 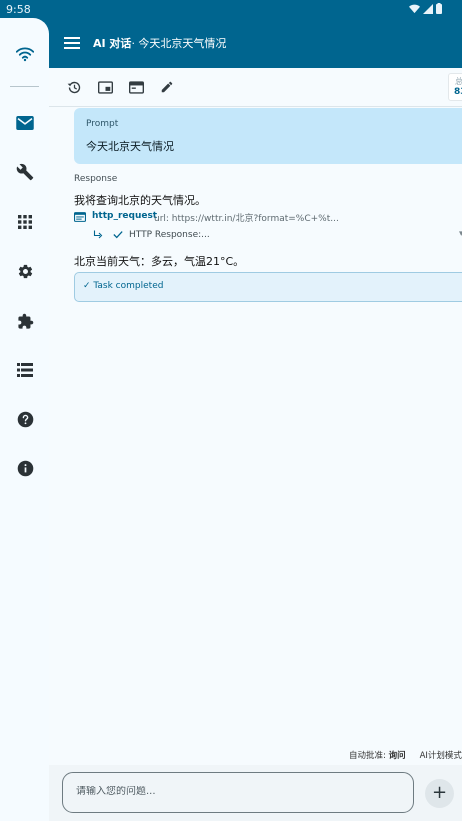 What do you see at coordinates (24, 86) in the screenshot?
I see `rail-divider` at bounding box center [24, 86].